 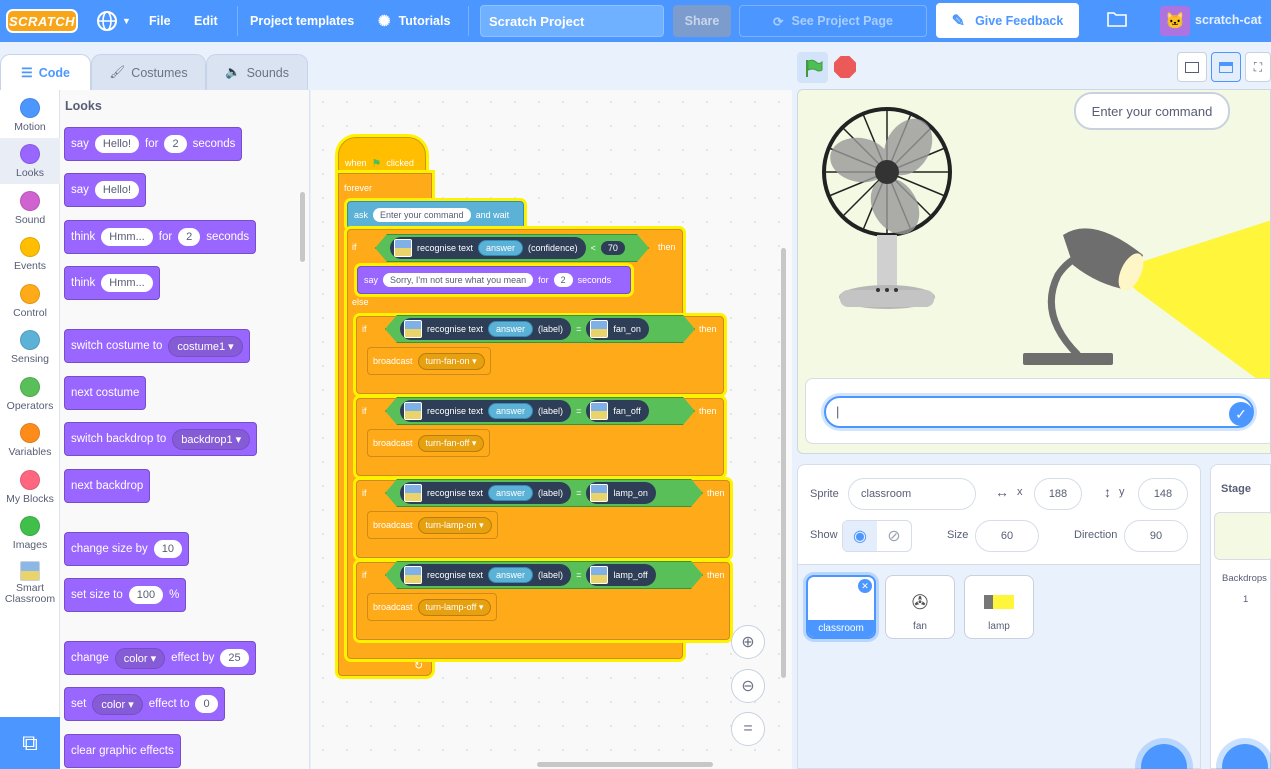 What do you see at coordinates (1007, 20) in the screenshot?
I see `give-feedback-button: ✎ Give Feedback` at bounding box center [1007, 20].